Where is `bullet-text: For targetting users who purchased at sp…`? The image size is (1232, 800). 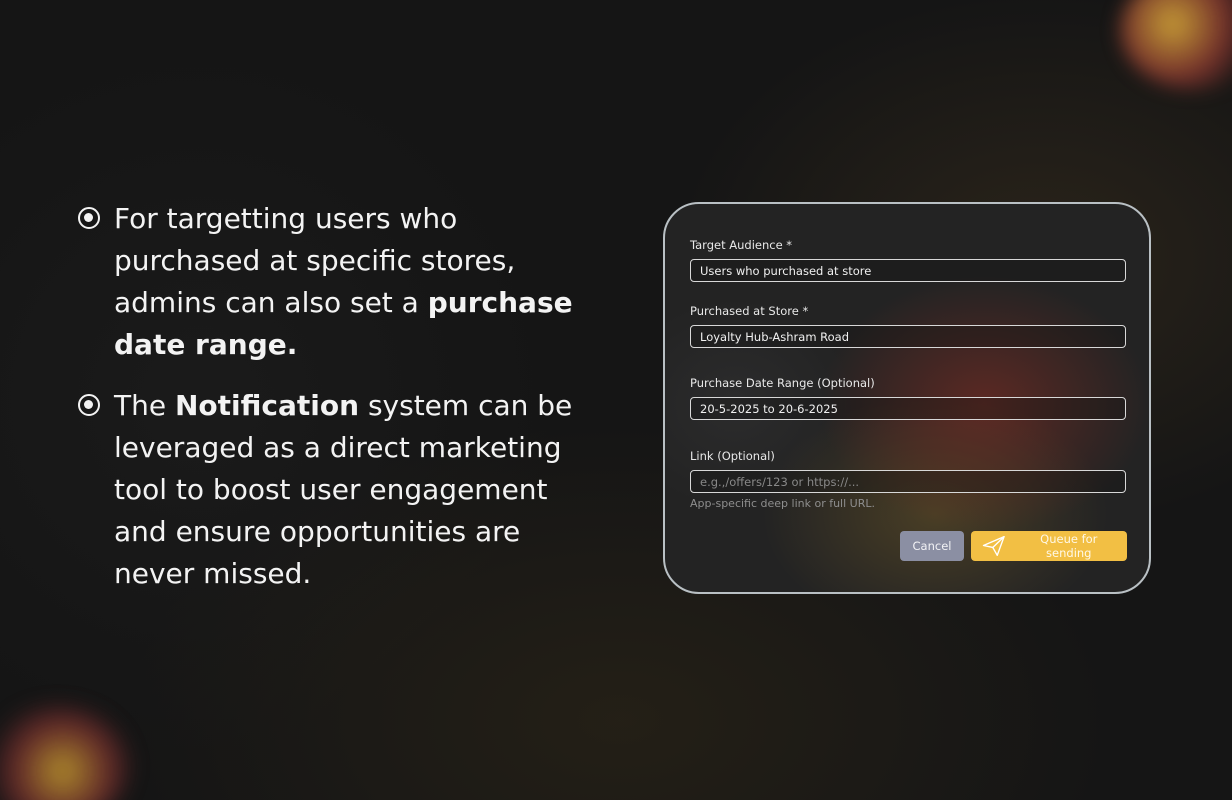 bullet-text: For targetting users who purchased at sp… is located at coordinates (344, 282).